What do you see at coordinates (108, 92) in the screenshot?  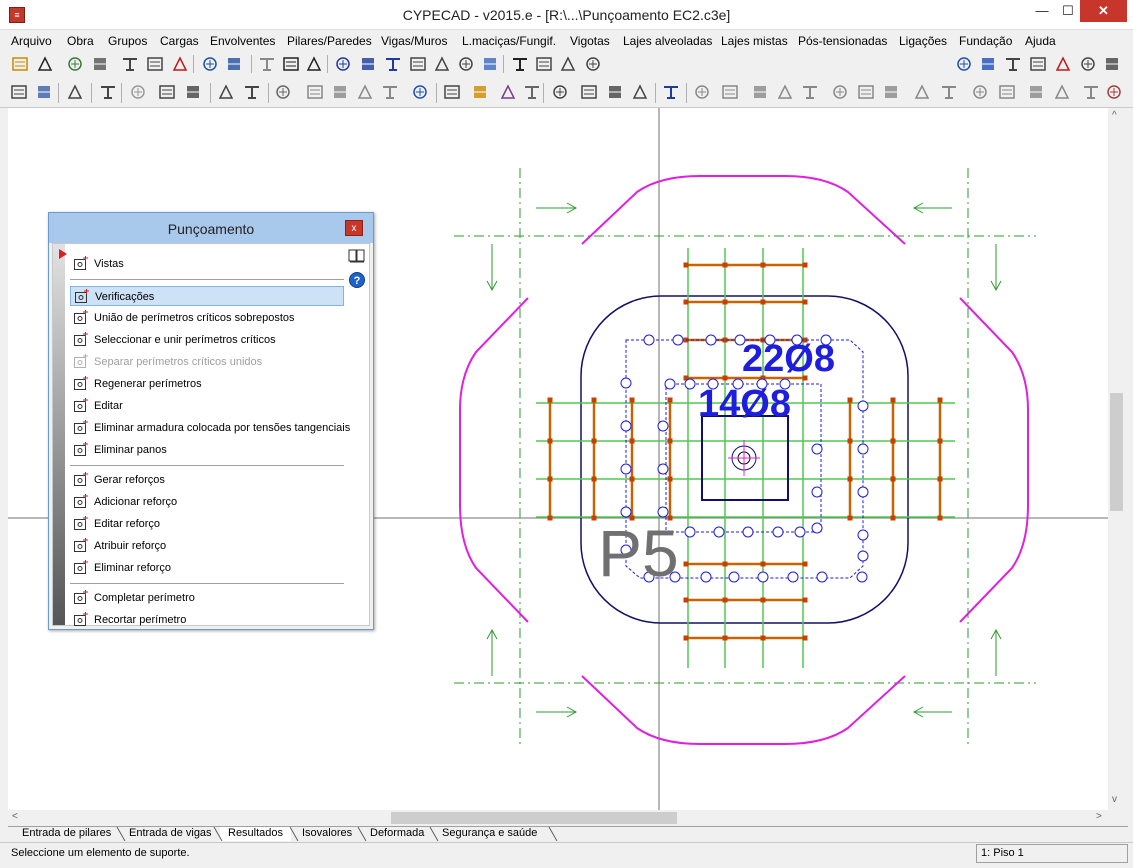 I see `toolbar-tool-4-icon` at bounding box center [108, 92].